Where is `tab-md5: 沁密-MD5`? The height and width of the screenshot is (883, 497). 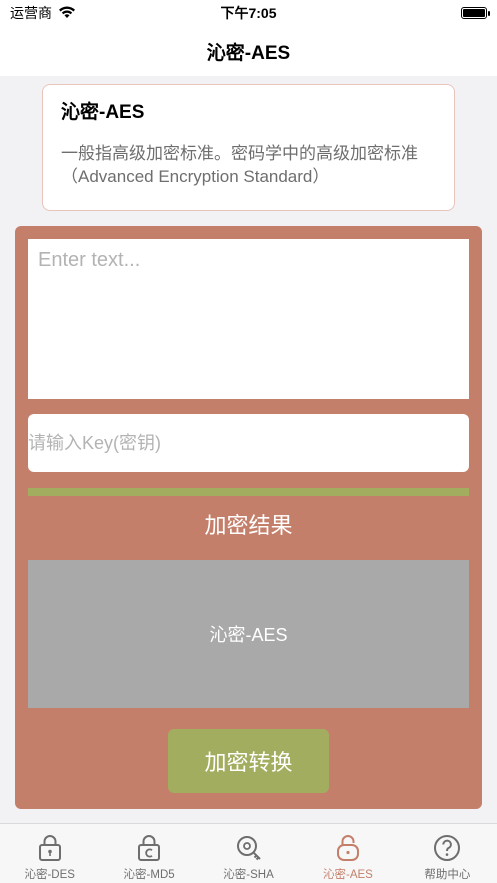
tab-md5: 沁密-MD5 is located at coordinates (148, 853).